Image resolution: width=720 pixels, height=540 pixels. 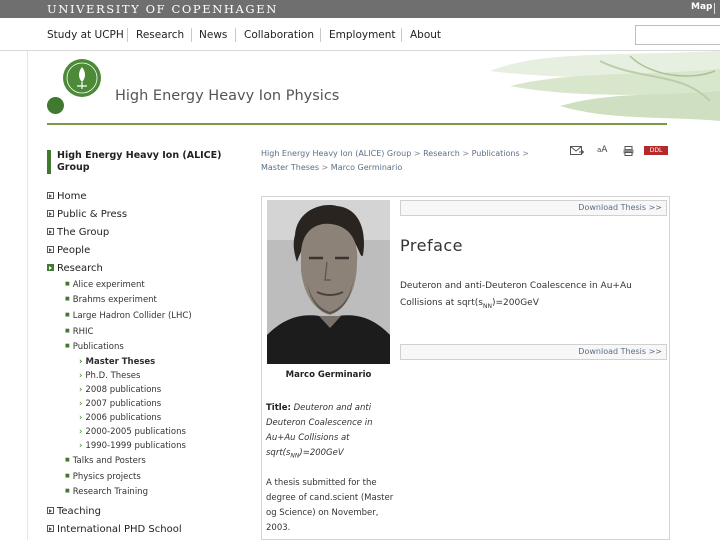 I want to click on sidebar-pub-phd-theses: Ph.D. Theses, so click(x=109, y=376).